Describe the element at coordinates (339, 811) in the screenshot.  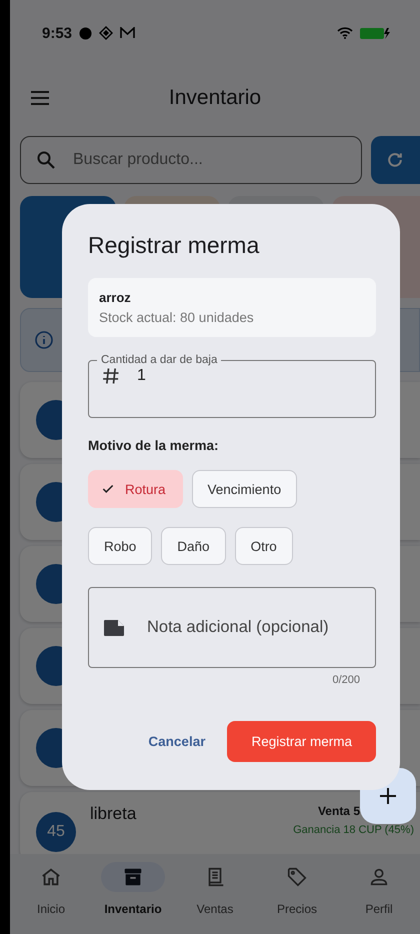
I see `price-text: Venta 5` at that location.